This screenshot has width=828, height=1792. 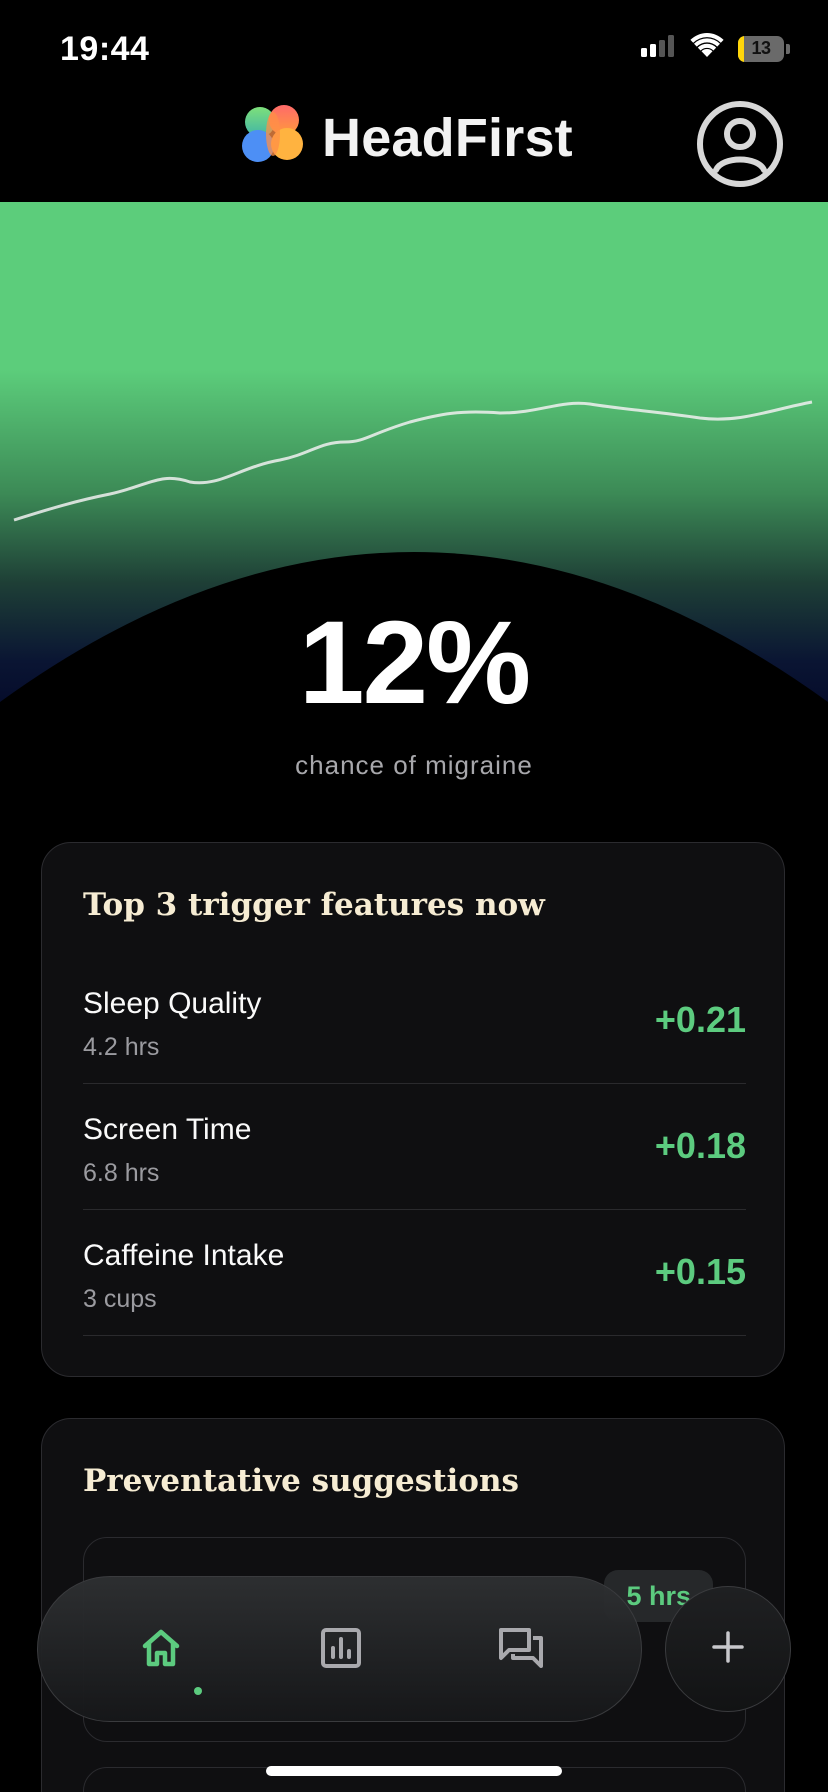 I want to click on bottom-tab-bar, so click(x=339, y=1649).